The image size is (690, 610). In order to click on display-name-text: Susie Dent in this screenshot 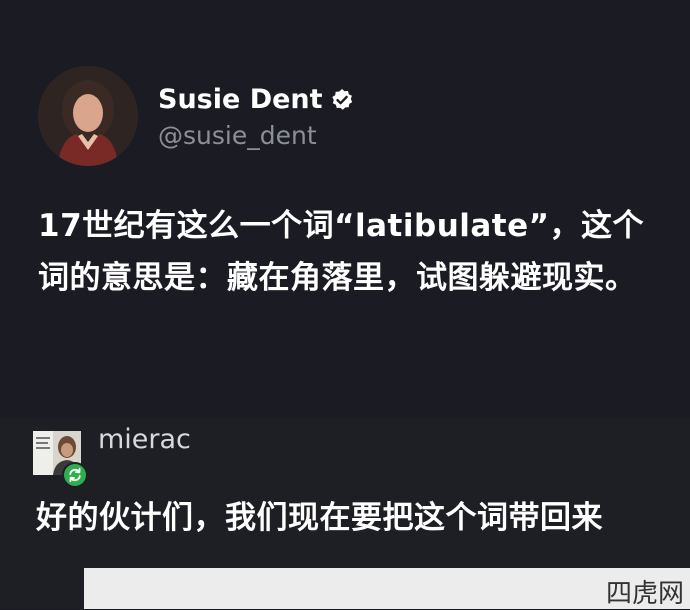, I will do `click(240, 99)`.